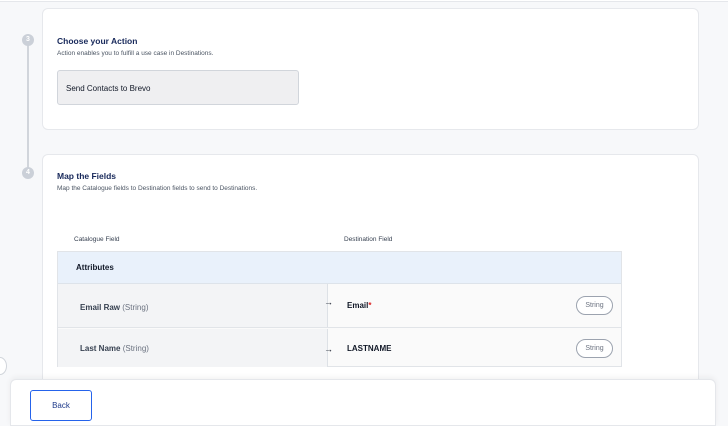 This screenshot has height=426, width=728. I want to click on table-row: Last Name (String) → LASTNAME String, so click(339, 348).